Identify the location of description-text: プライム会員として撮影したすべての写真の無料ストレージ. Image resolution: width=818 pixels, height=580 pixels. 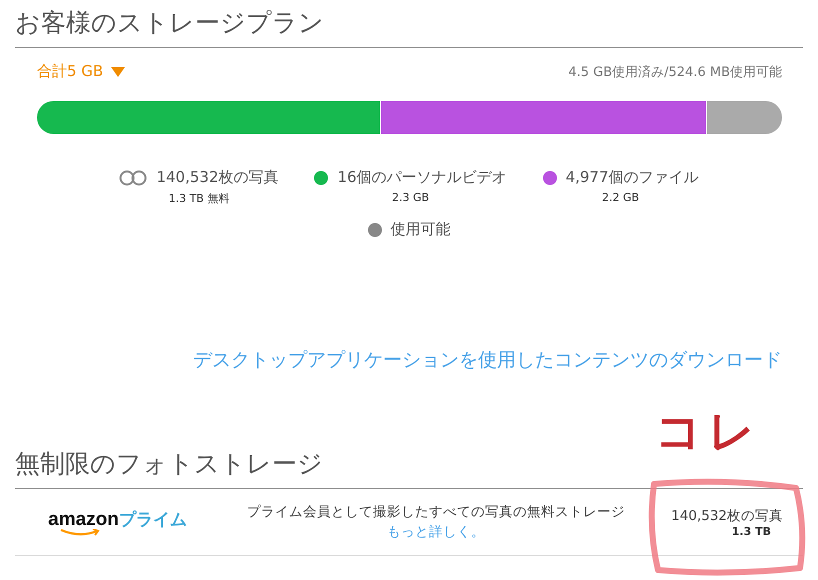
(436, 512).